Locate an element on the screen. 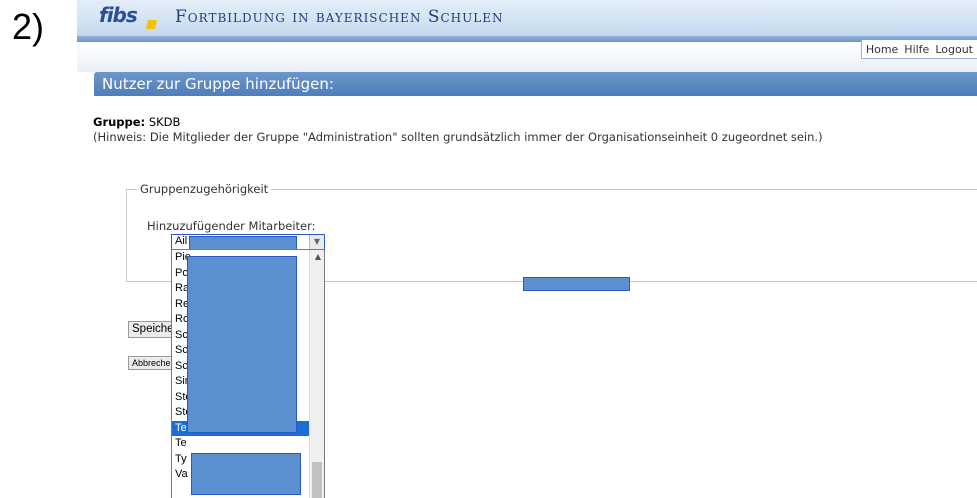 Image resolution: width=977 pixels, height=498 pixels. fieldset-legend: Gruppenzugehörigkeit is located at coordinates (204, 189).